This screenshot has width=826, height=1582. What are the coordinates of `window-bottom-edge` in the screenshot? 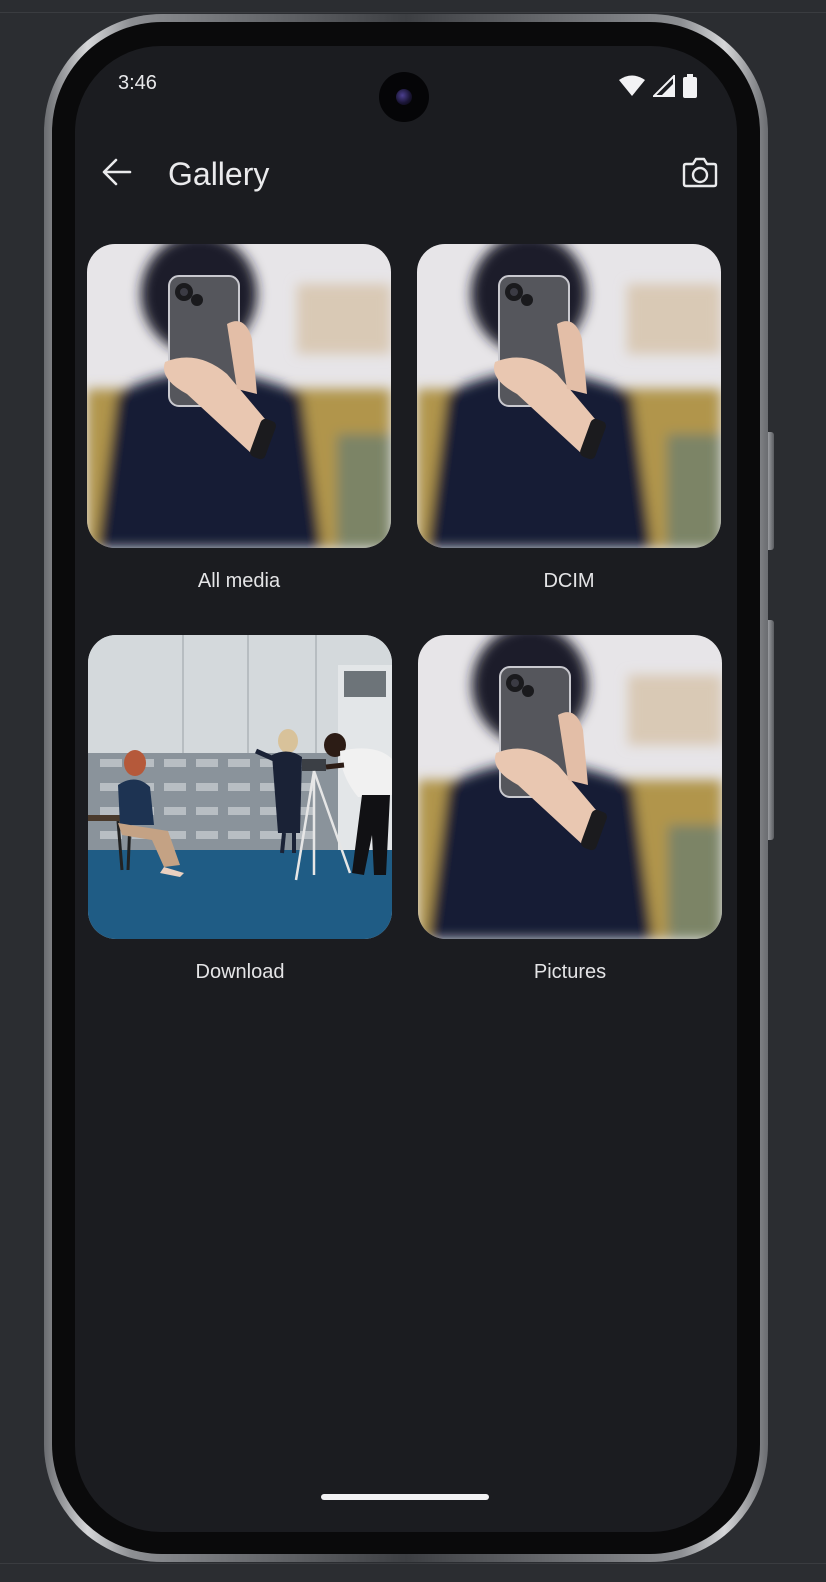 It's located at (413, 1563).